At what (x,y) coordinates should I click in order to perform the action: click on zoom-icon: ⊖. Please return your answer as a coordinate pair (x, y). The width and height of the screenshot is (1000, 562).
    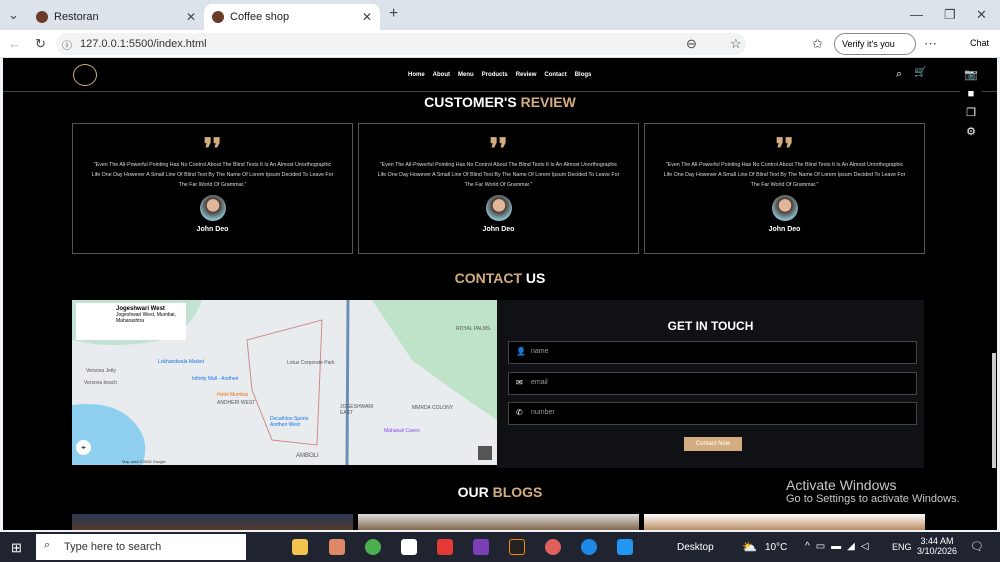
    Looking at the image, I should click on (691, 44).